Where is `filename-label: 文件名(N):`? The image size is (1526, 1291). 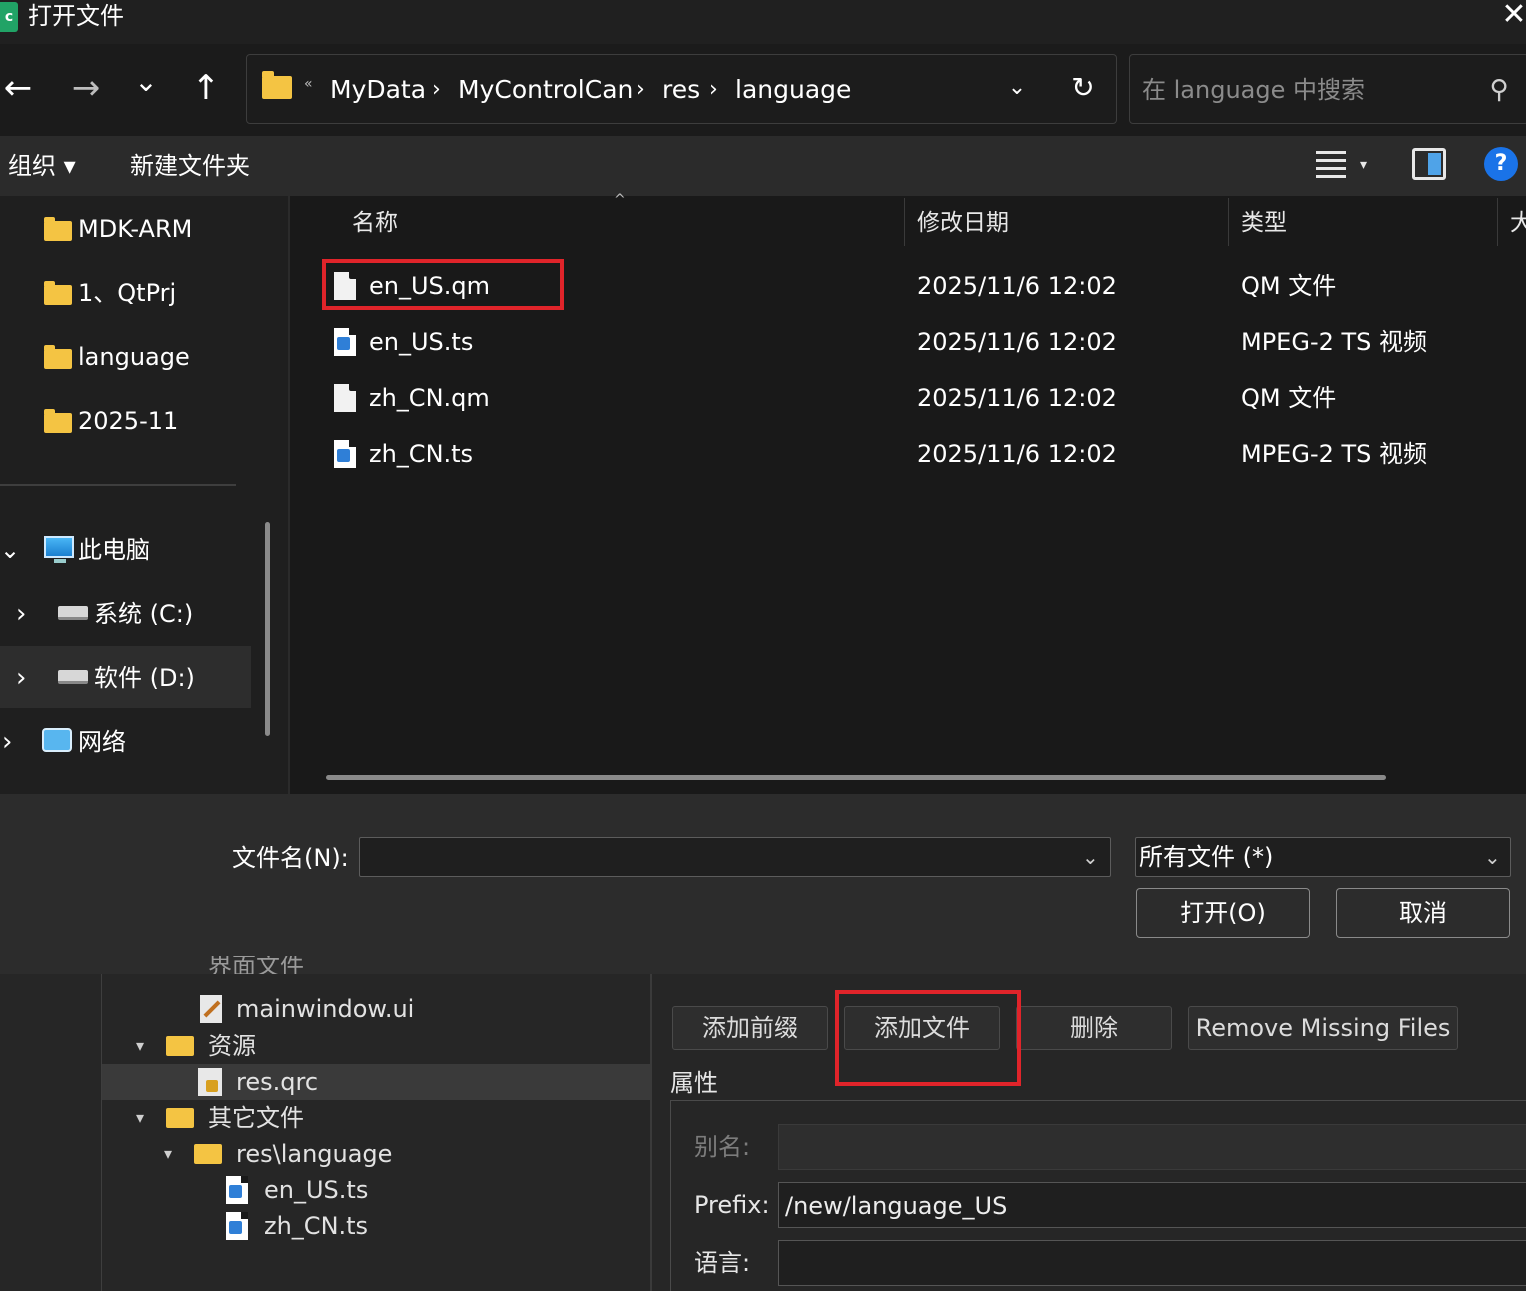
filename-label: 文件名(N): is located at coordinates (290, 858).